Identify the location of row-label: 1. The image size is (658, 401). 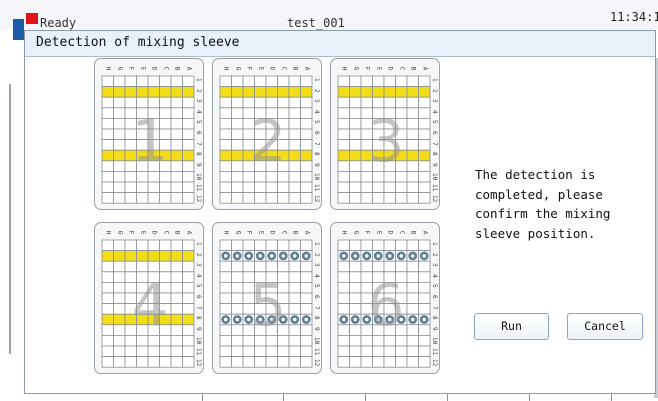
(198, 244).